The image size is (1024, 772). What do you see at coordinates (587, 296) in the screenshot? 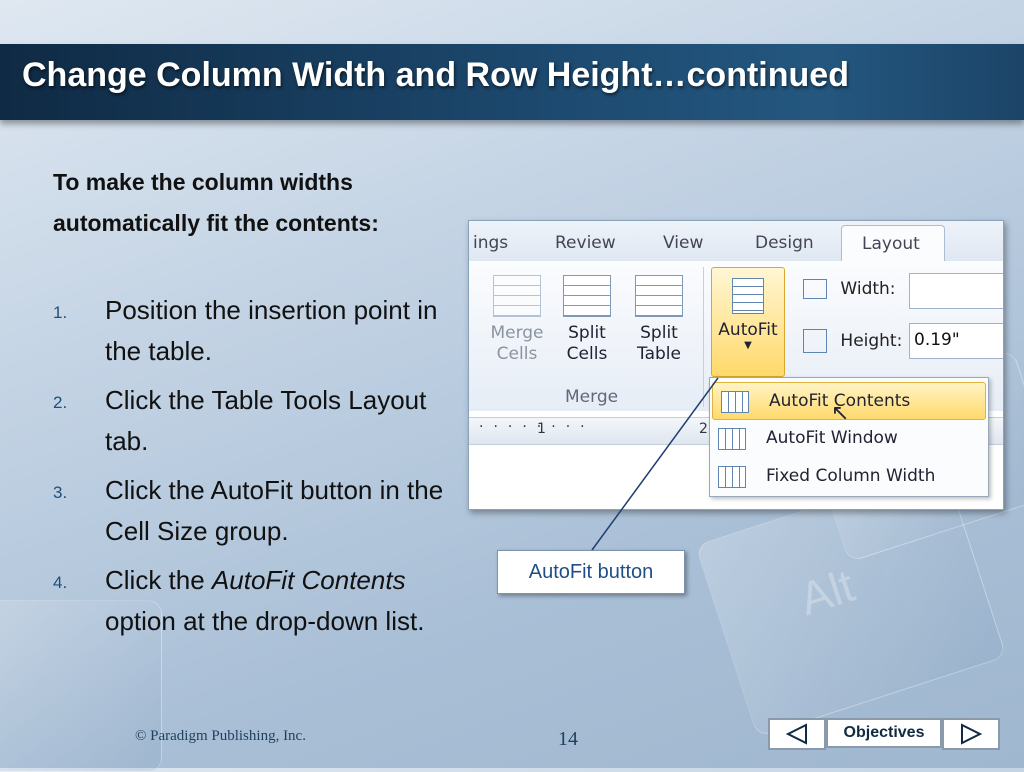
I see `split-cells-icon` at bounding box center [587, 296].